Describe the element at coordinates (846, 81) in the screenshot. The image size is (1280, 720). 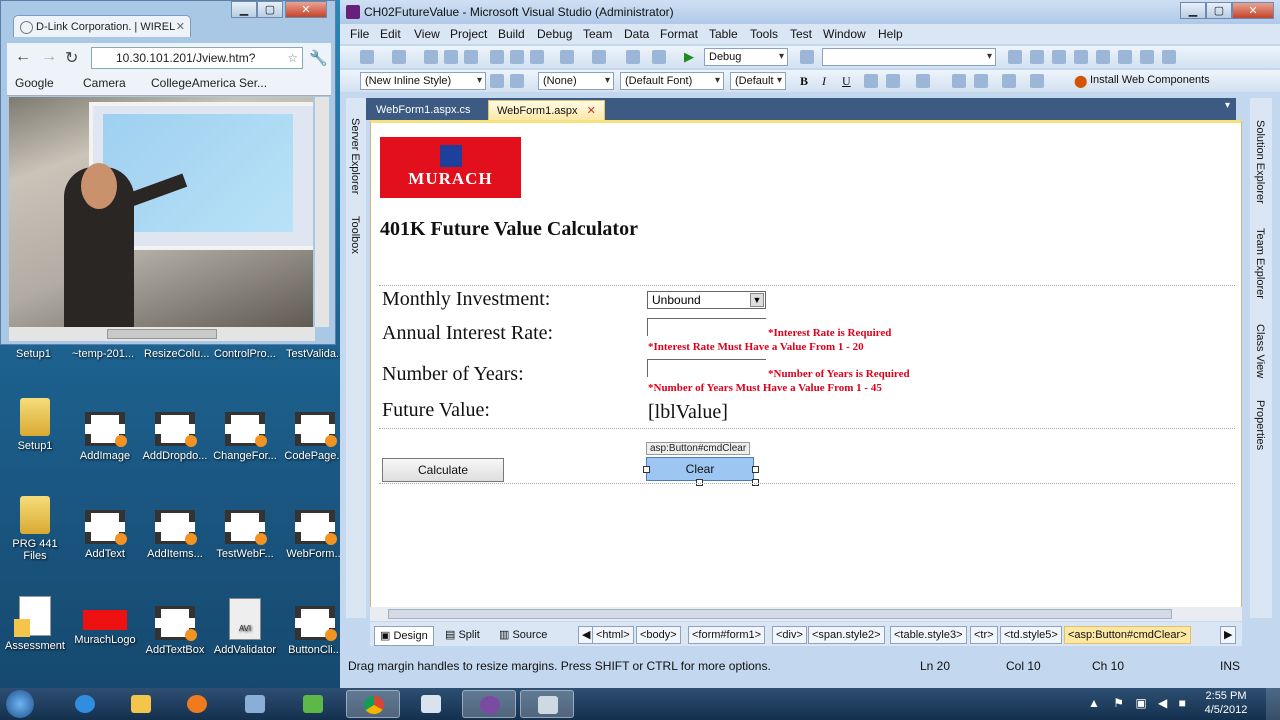
I see `underline-button: U` at that location.